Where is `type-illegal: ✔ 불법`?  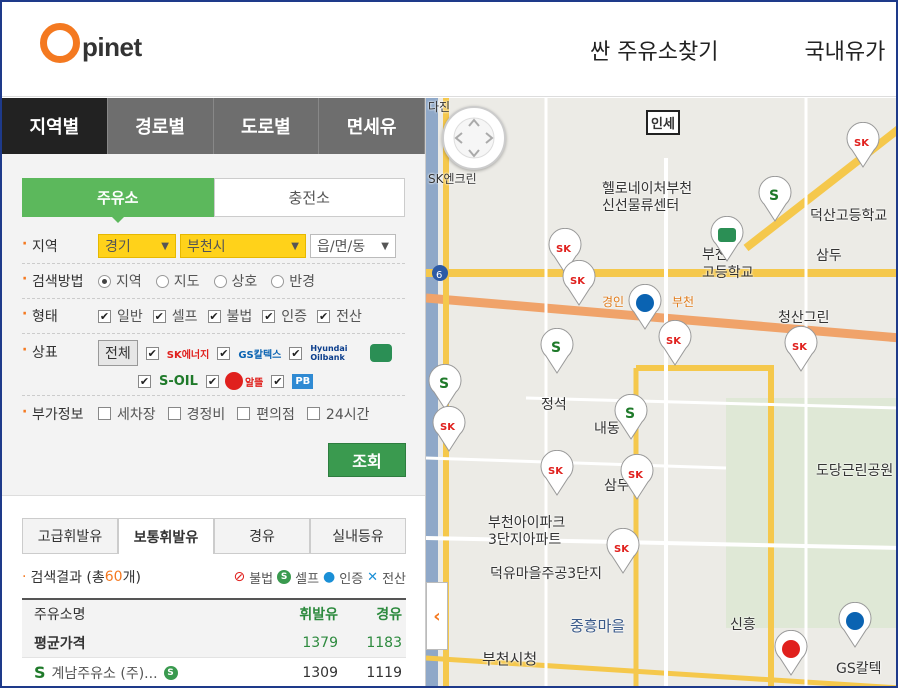 type-illegal: ✔ 불법 is located at coordinates (229, 316).